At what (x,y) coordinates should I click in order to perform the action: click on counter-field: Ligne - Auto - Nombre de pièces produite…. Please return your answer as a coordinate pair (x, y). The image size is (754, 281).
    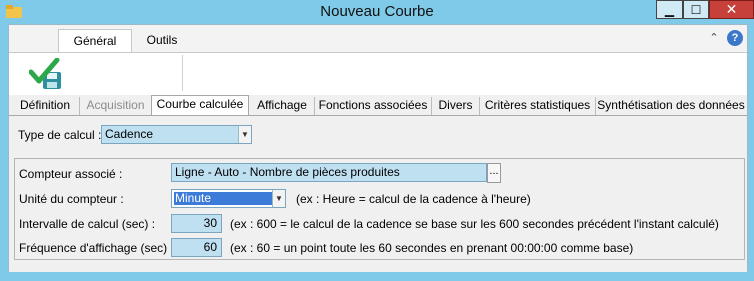
    Looking at the image, I should click on (329, 172).